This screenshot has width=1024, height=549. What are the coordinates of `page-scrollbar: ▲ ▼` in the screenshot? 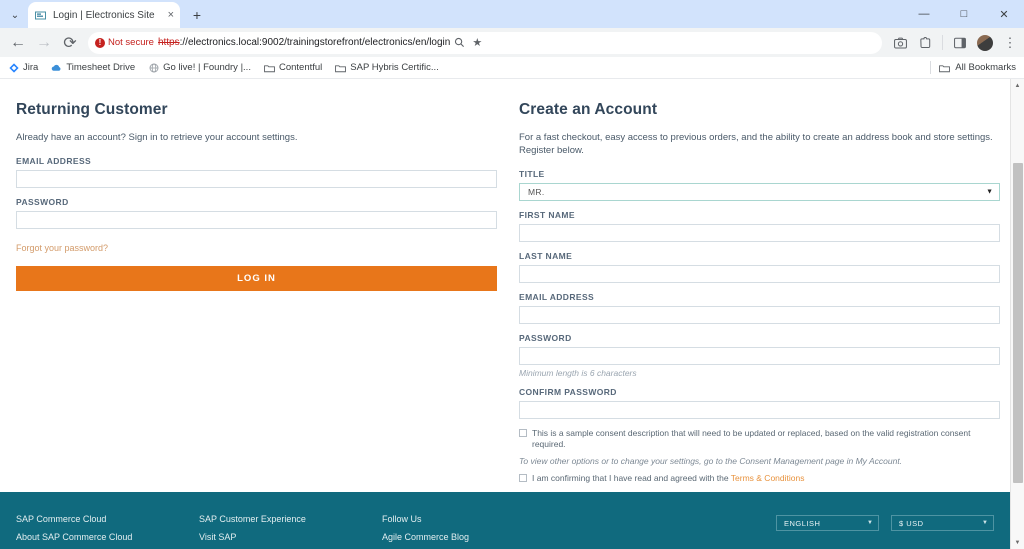 It's located at (1017, 314).